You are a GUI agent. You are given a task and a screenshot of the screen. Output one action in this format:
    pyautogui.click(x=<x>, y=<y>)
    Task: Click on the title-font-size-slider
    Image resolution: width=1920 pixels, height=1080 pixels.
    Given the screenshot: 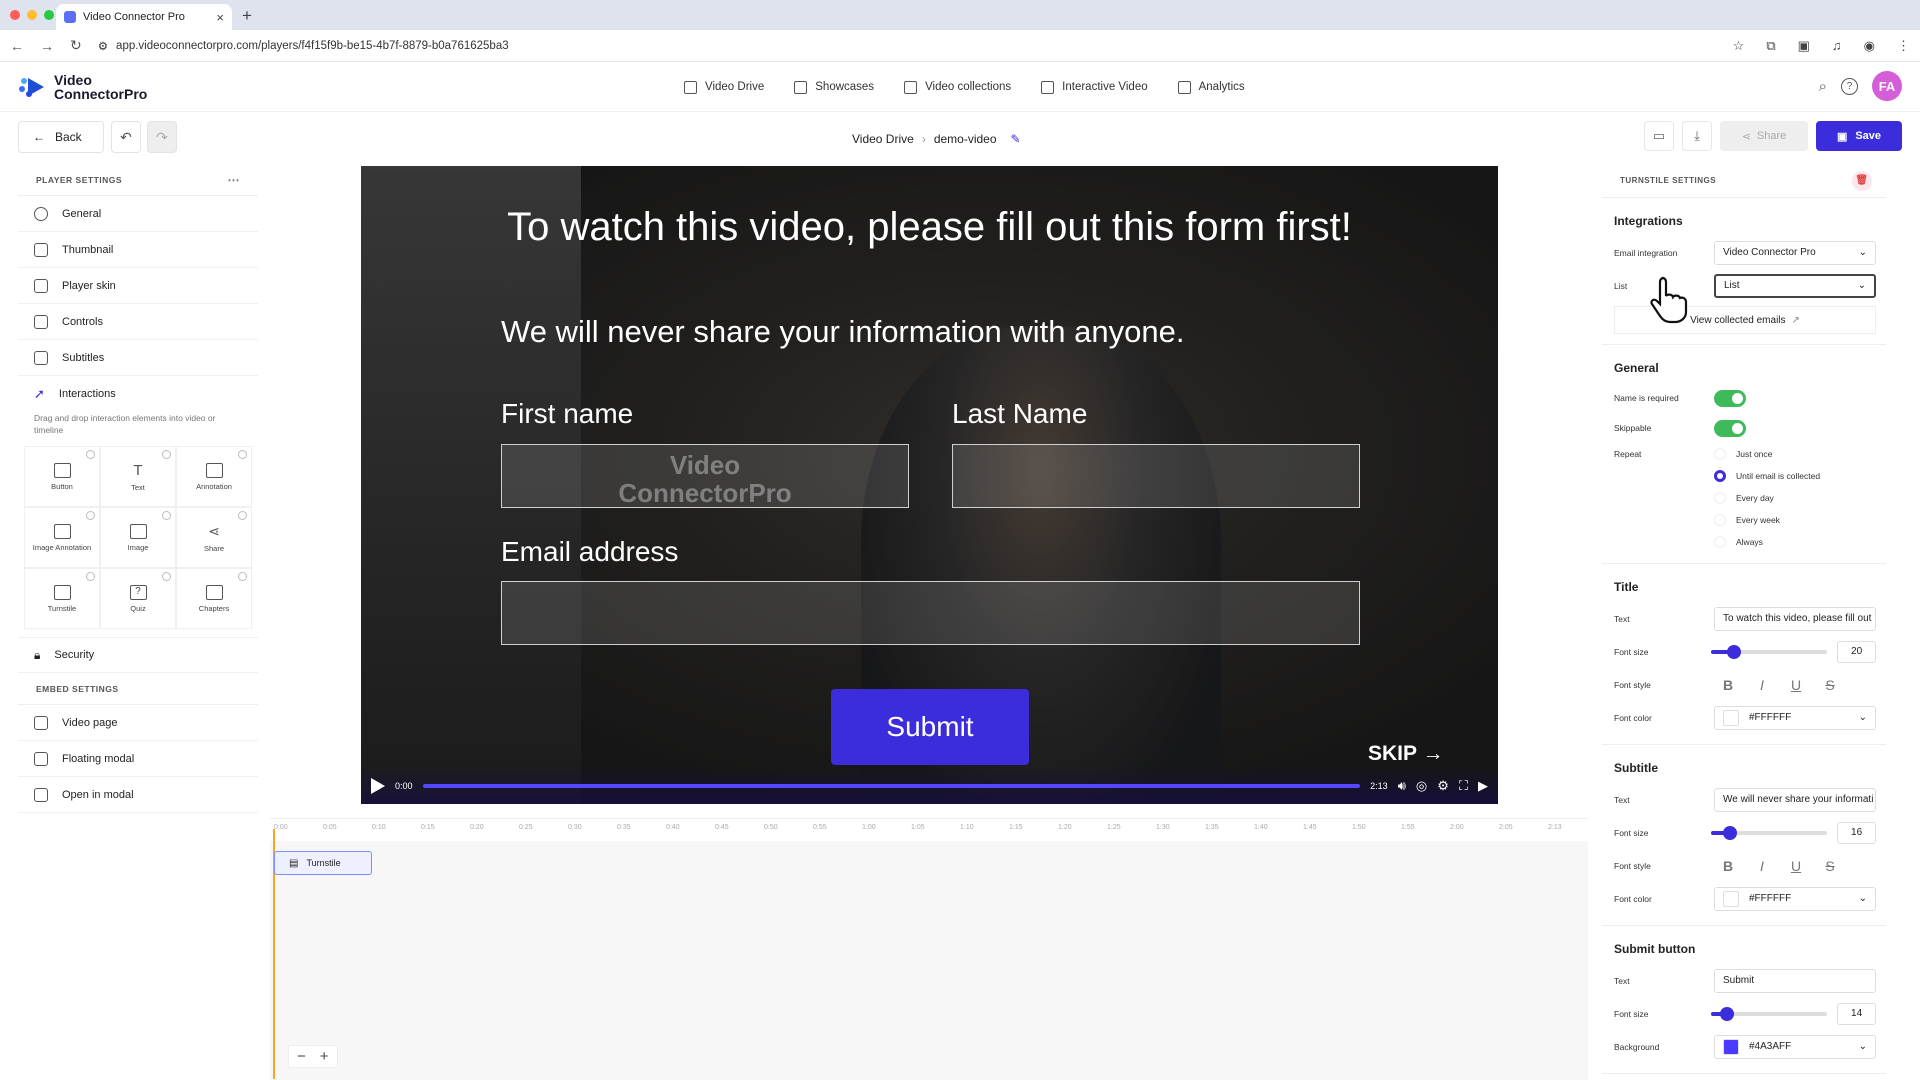 What is the action you would take?
    pyautogui.click(x=1769, y=651)
    